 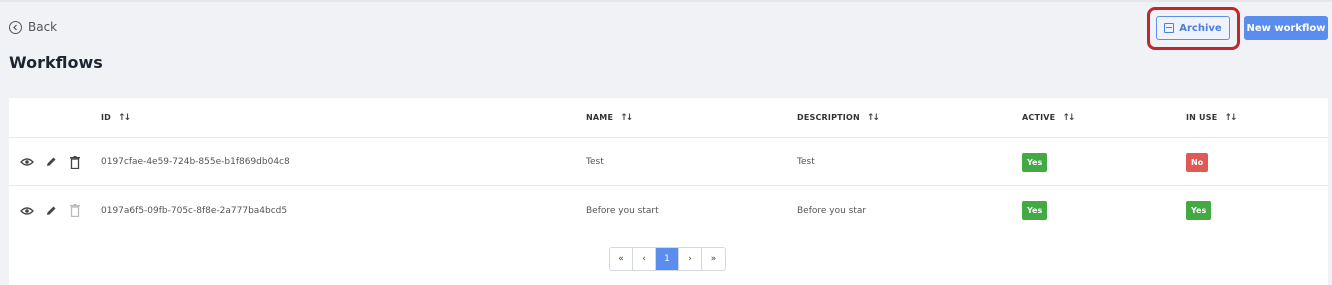 What do you see at coordinates (1202, 117) in the screenshot?
I see `column-header-label: IN USE` at bounding box center [1202, 117].